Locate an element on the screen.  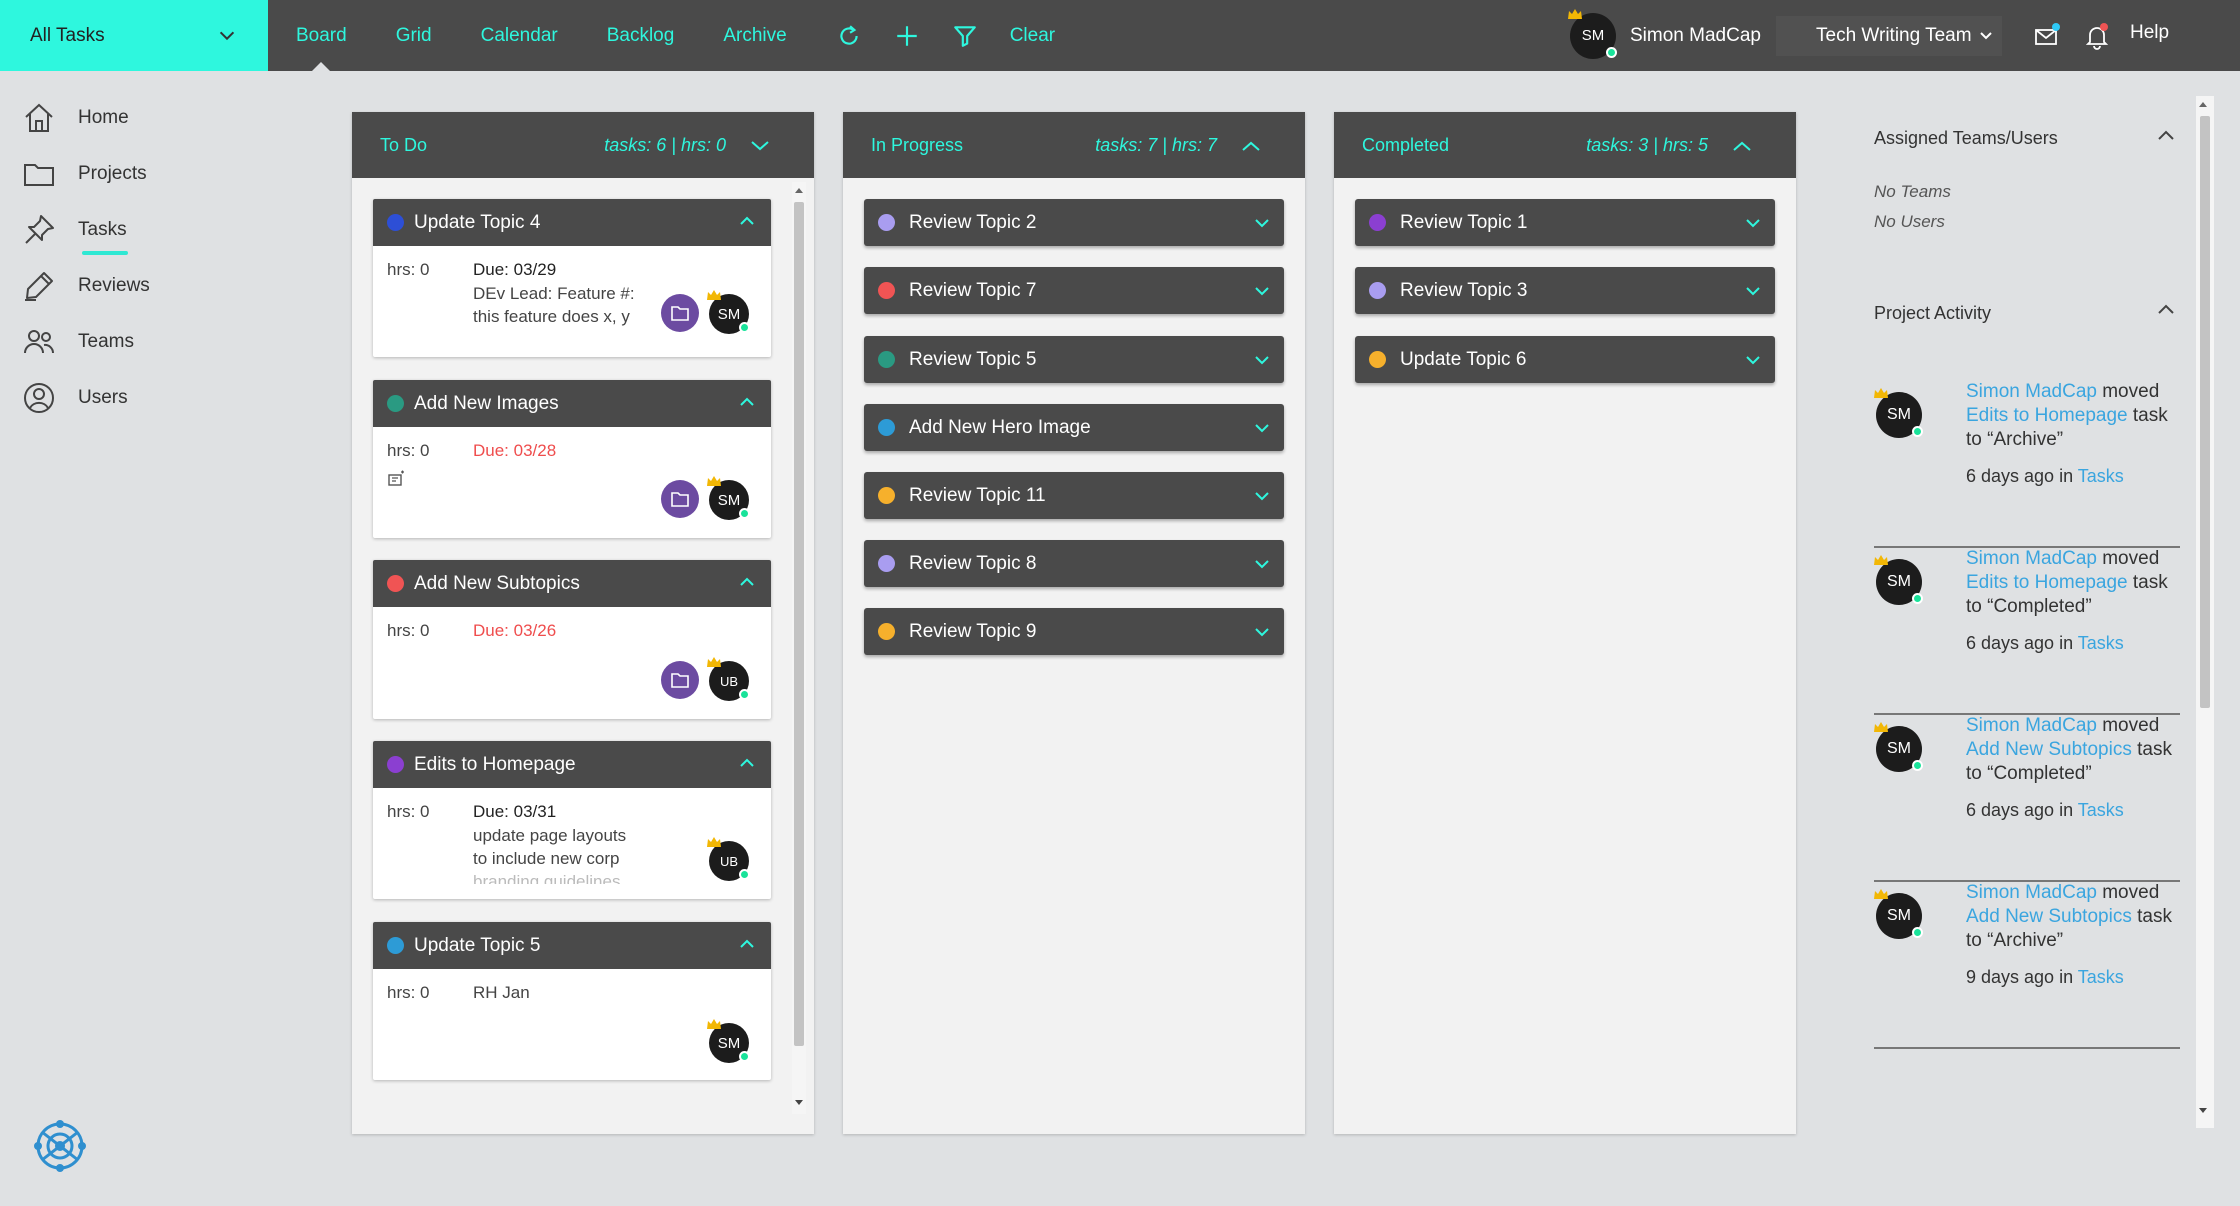
task-color-dot is located at coordinates (886, 631).